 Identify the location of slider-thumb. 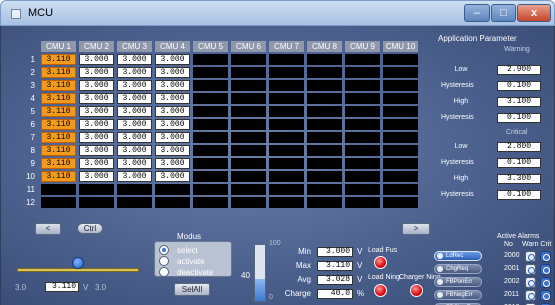
(78, 263).